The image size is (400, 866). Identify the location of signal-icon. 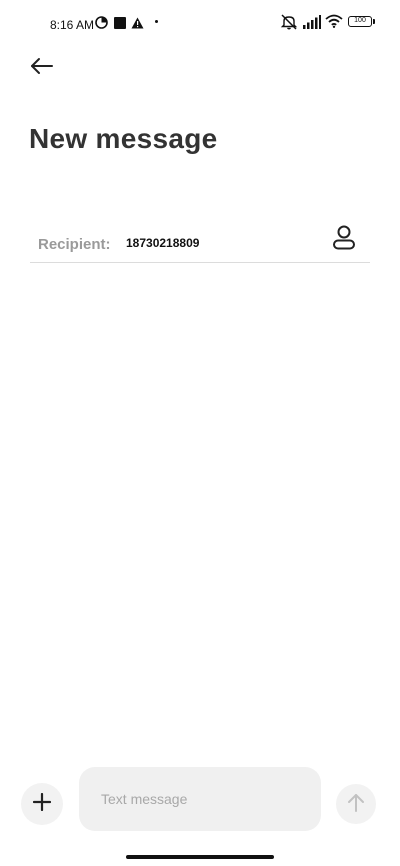
(312, 24).